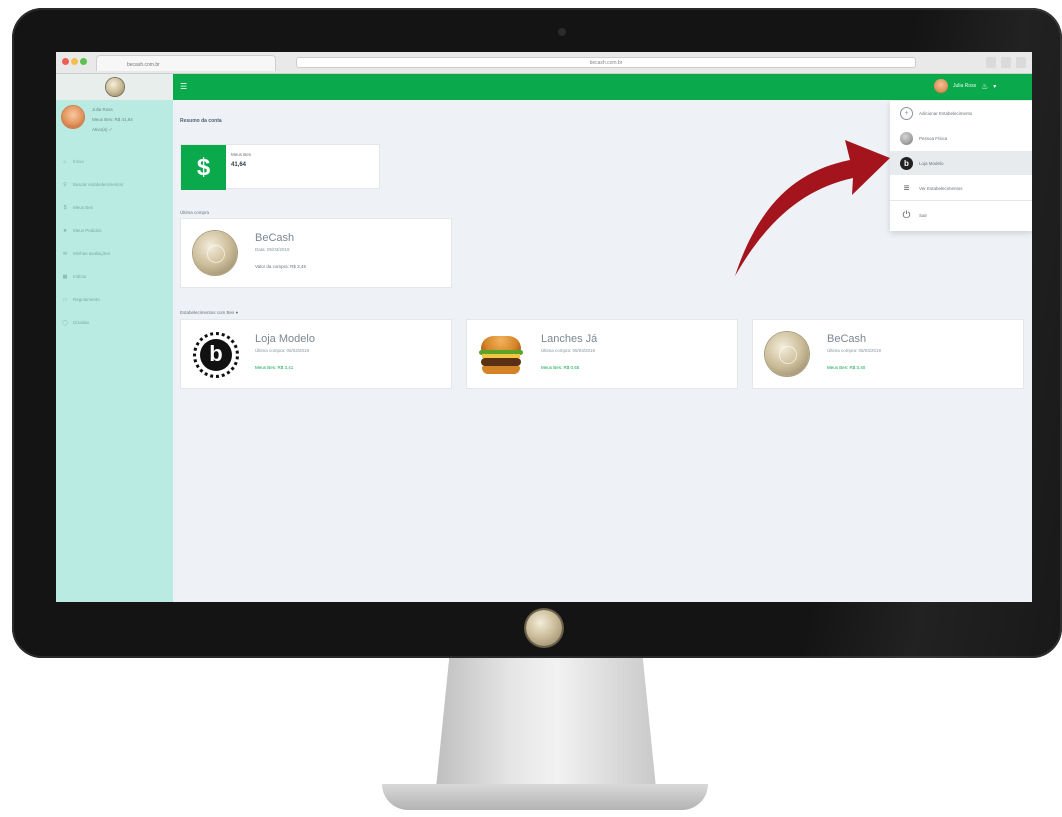 The width and height of the screenshot is (1062, 817). Describe the element at coordinates (102, 129) in the screenshot. I see `profile-status: Ativo(a) ✓` at that location.